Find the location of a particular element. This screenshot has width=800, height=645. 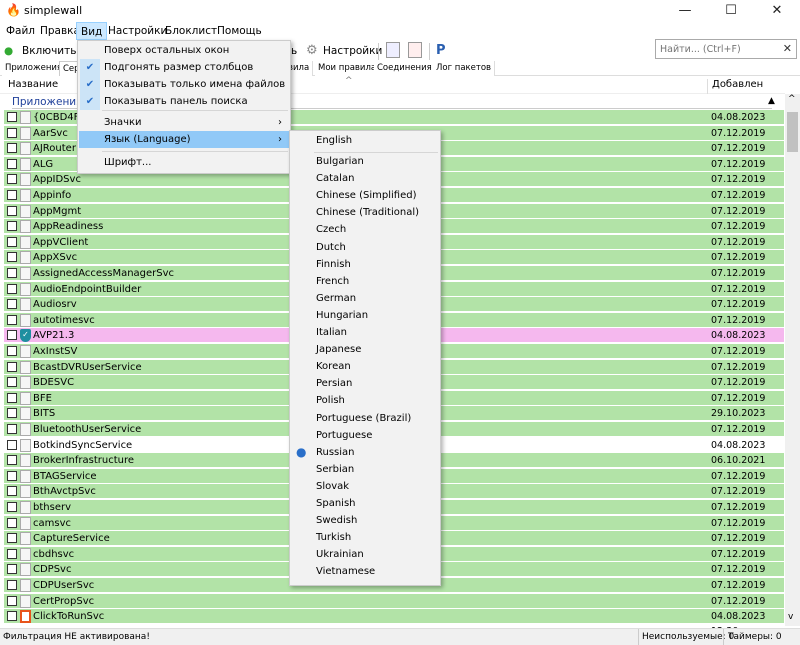

language-item: Hungarian is located at coordinates (365, 315).